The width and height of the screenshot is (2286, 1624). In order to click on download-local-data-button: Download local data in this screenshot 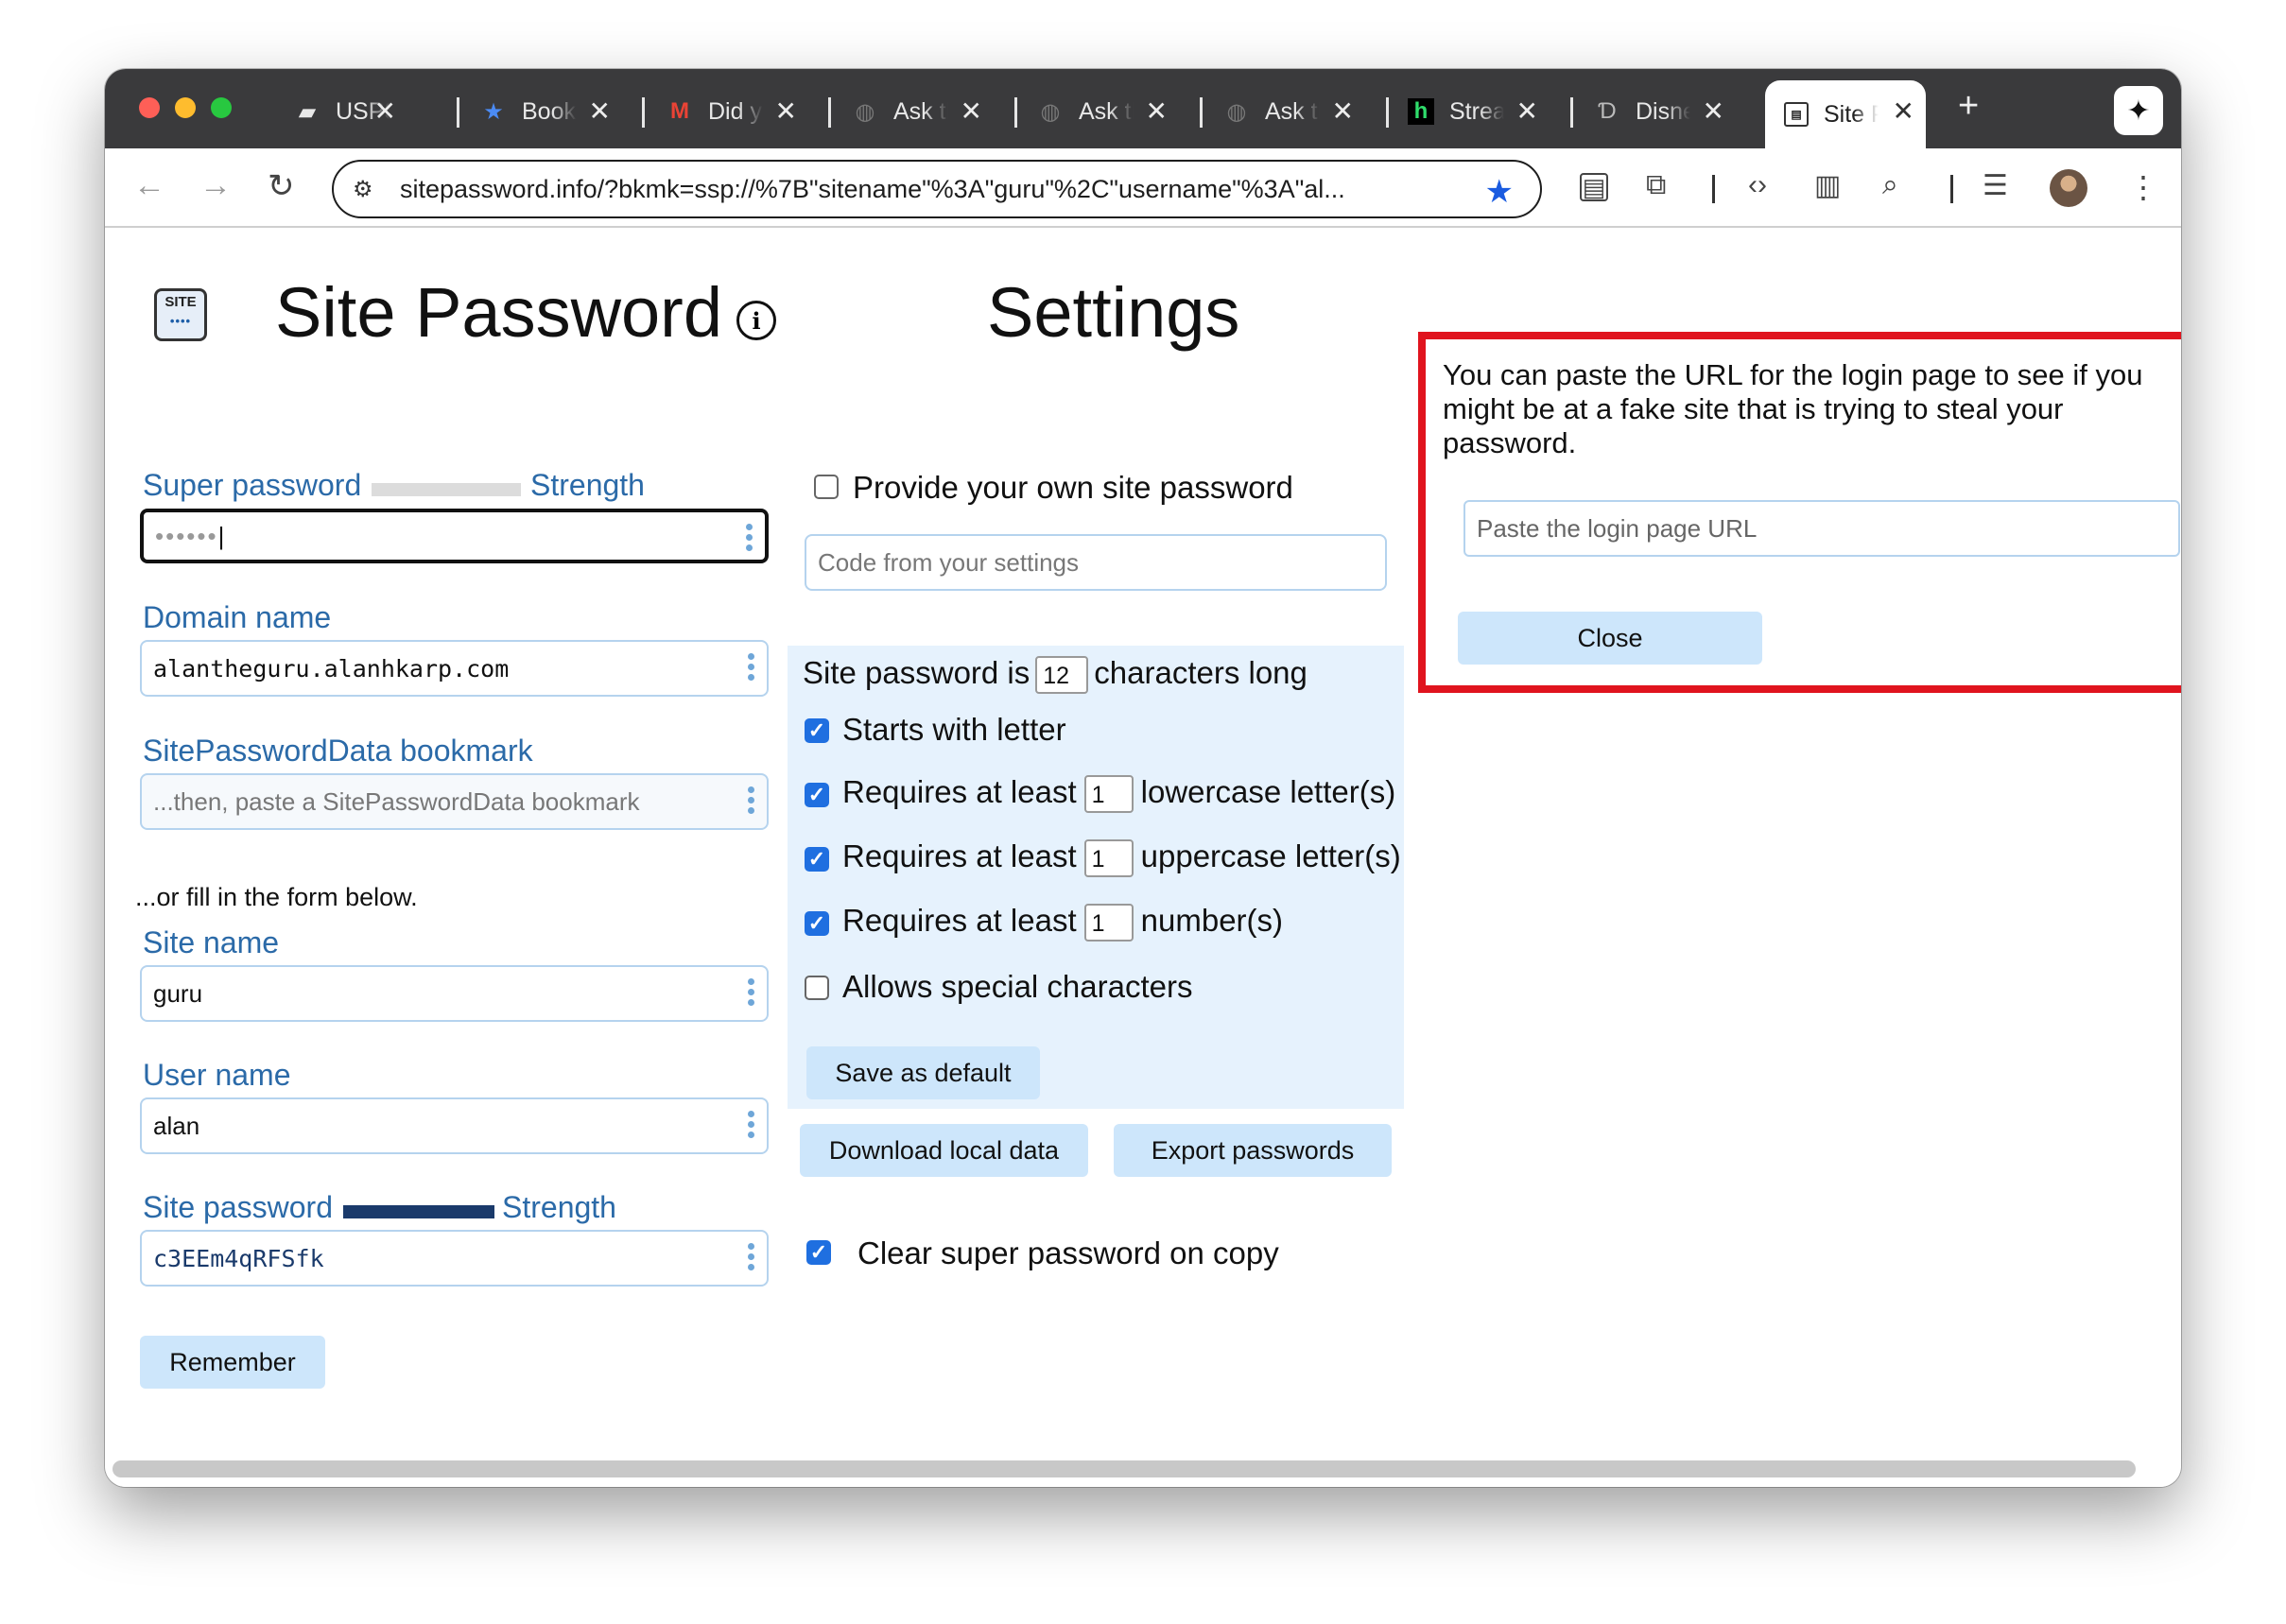, I will do `click(944, 1150)`.